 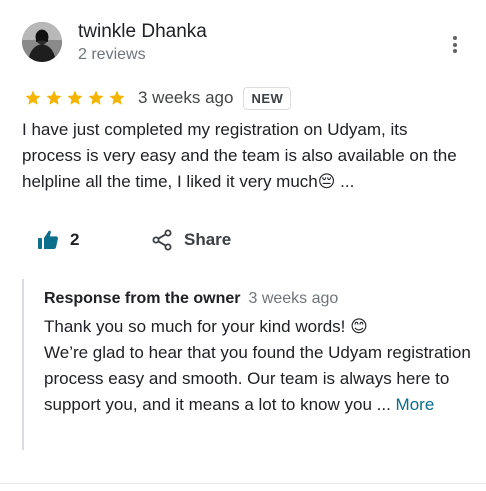 What do you see at coordinates (142, 298) in the screenshot?
I see `owner-response-title: Response from the owner` at bounding box center [142, 298].